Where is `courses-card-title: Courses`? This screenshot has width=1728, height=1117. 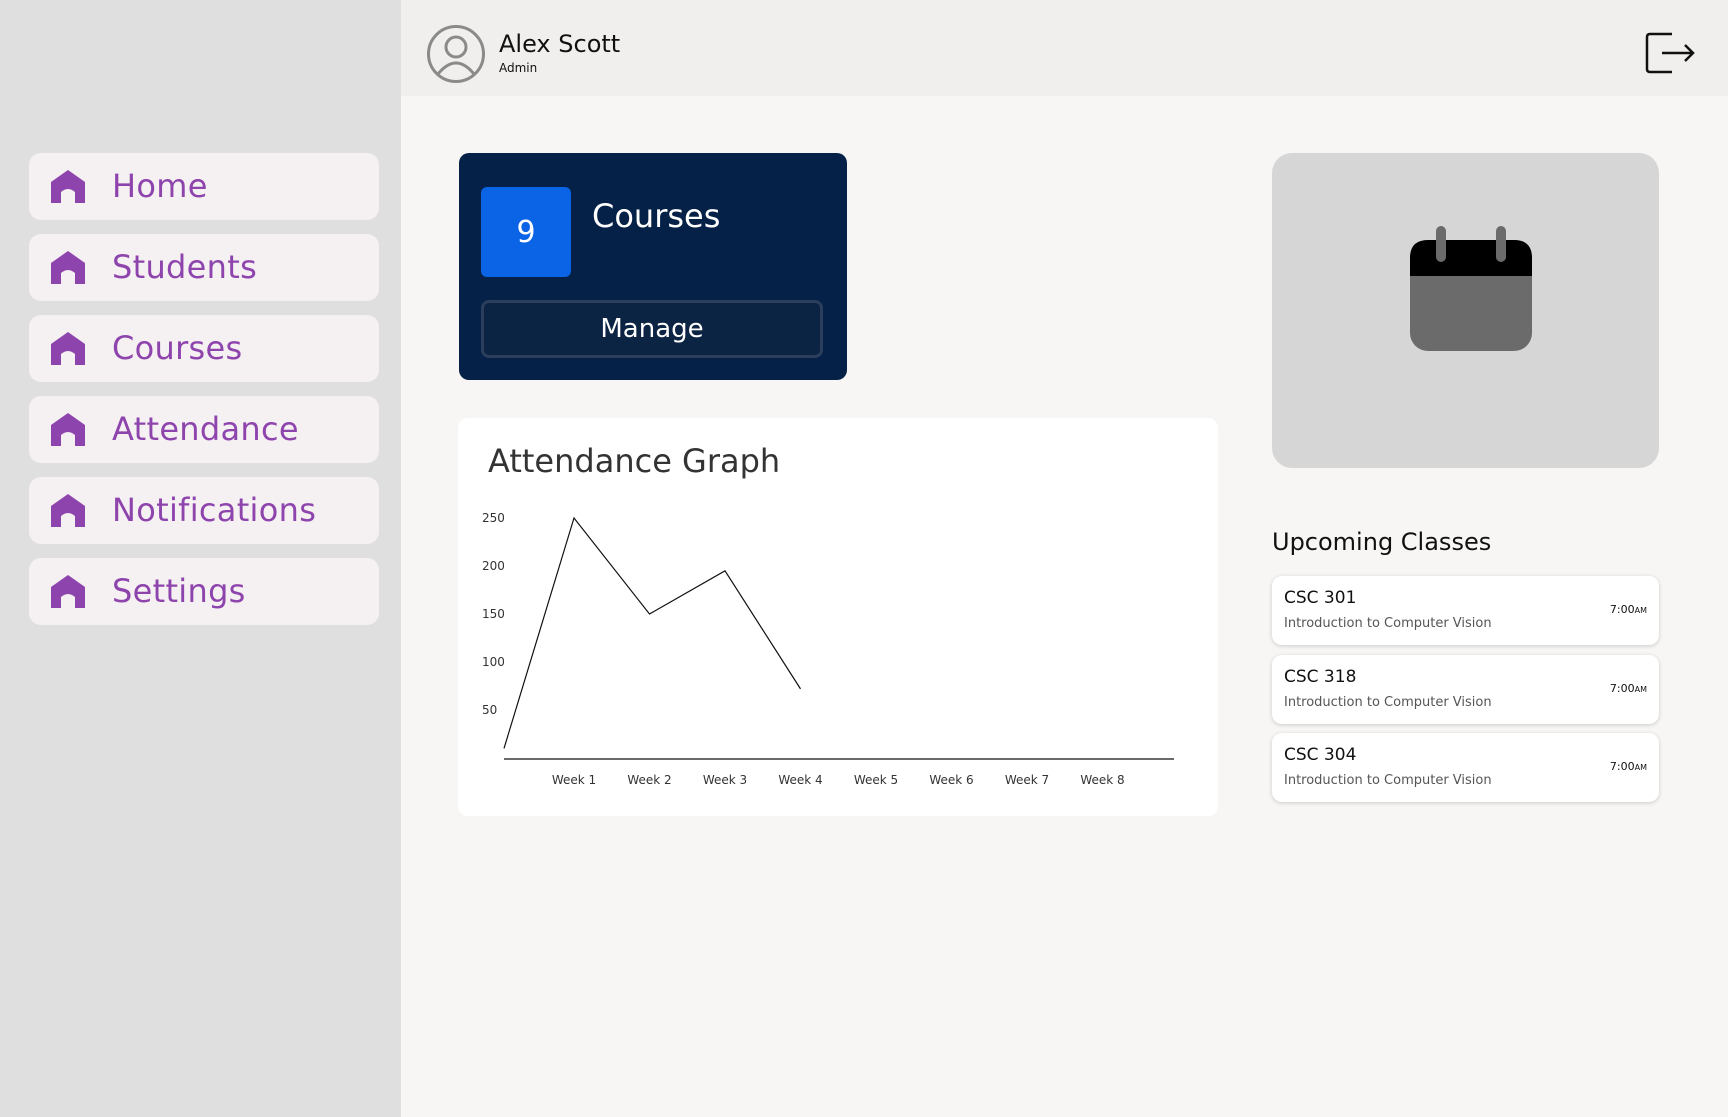 courses-card-title: Courses is located at coordinates (656, 216).